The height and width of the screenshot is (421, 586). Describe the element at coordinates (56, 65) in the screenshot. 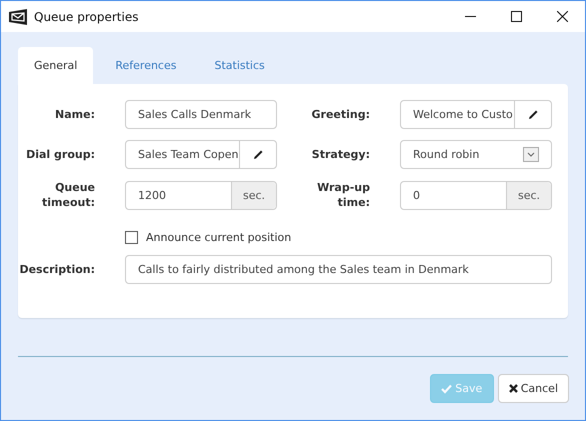

I see `tab: General` at that location.